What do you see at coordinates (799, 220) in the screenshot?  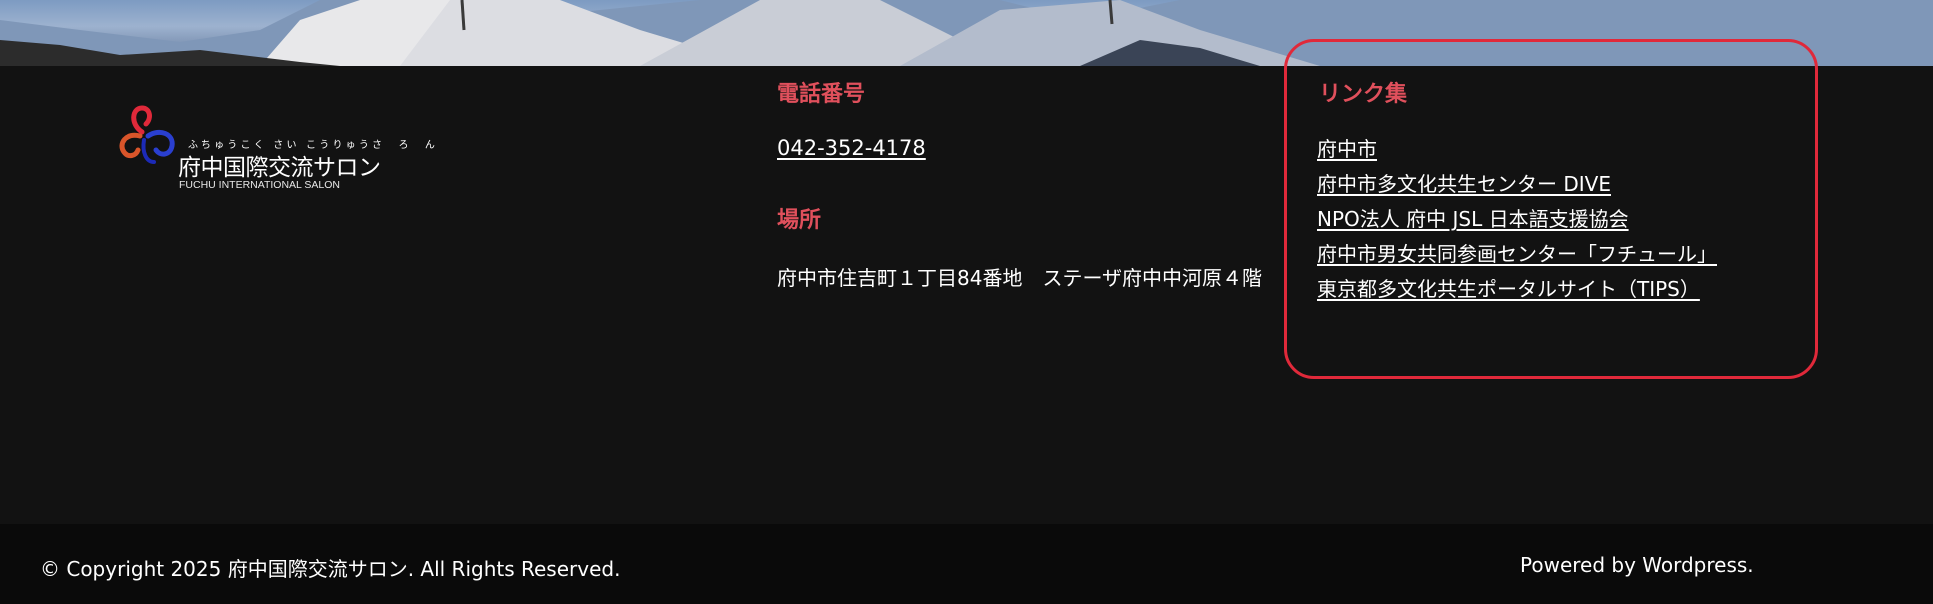 I see `location-heading: 場所` at bounding box center [799, 220].